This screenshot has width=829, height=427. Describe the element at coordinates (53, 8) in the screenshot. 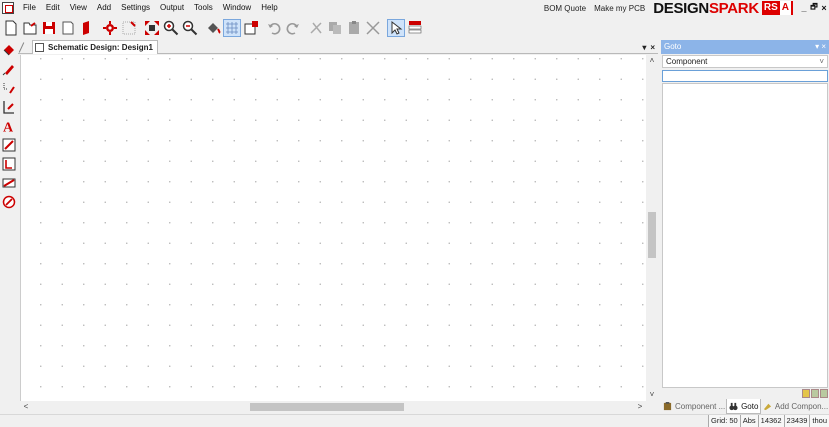

I see `menu-edit: Edit` at that location.